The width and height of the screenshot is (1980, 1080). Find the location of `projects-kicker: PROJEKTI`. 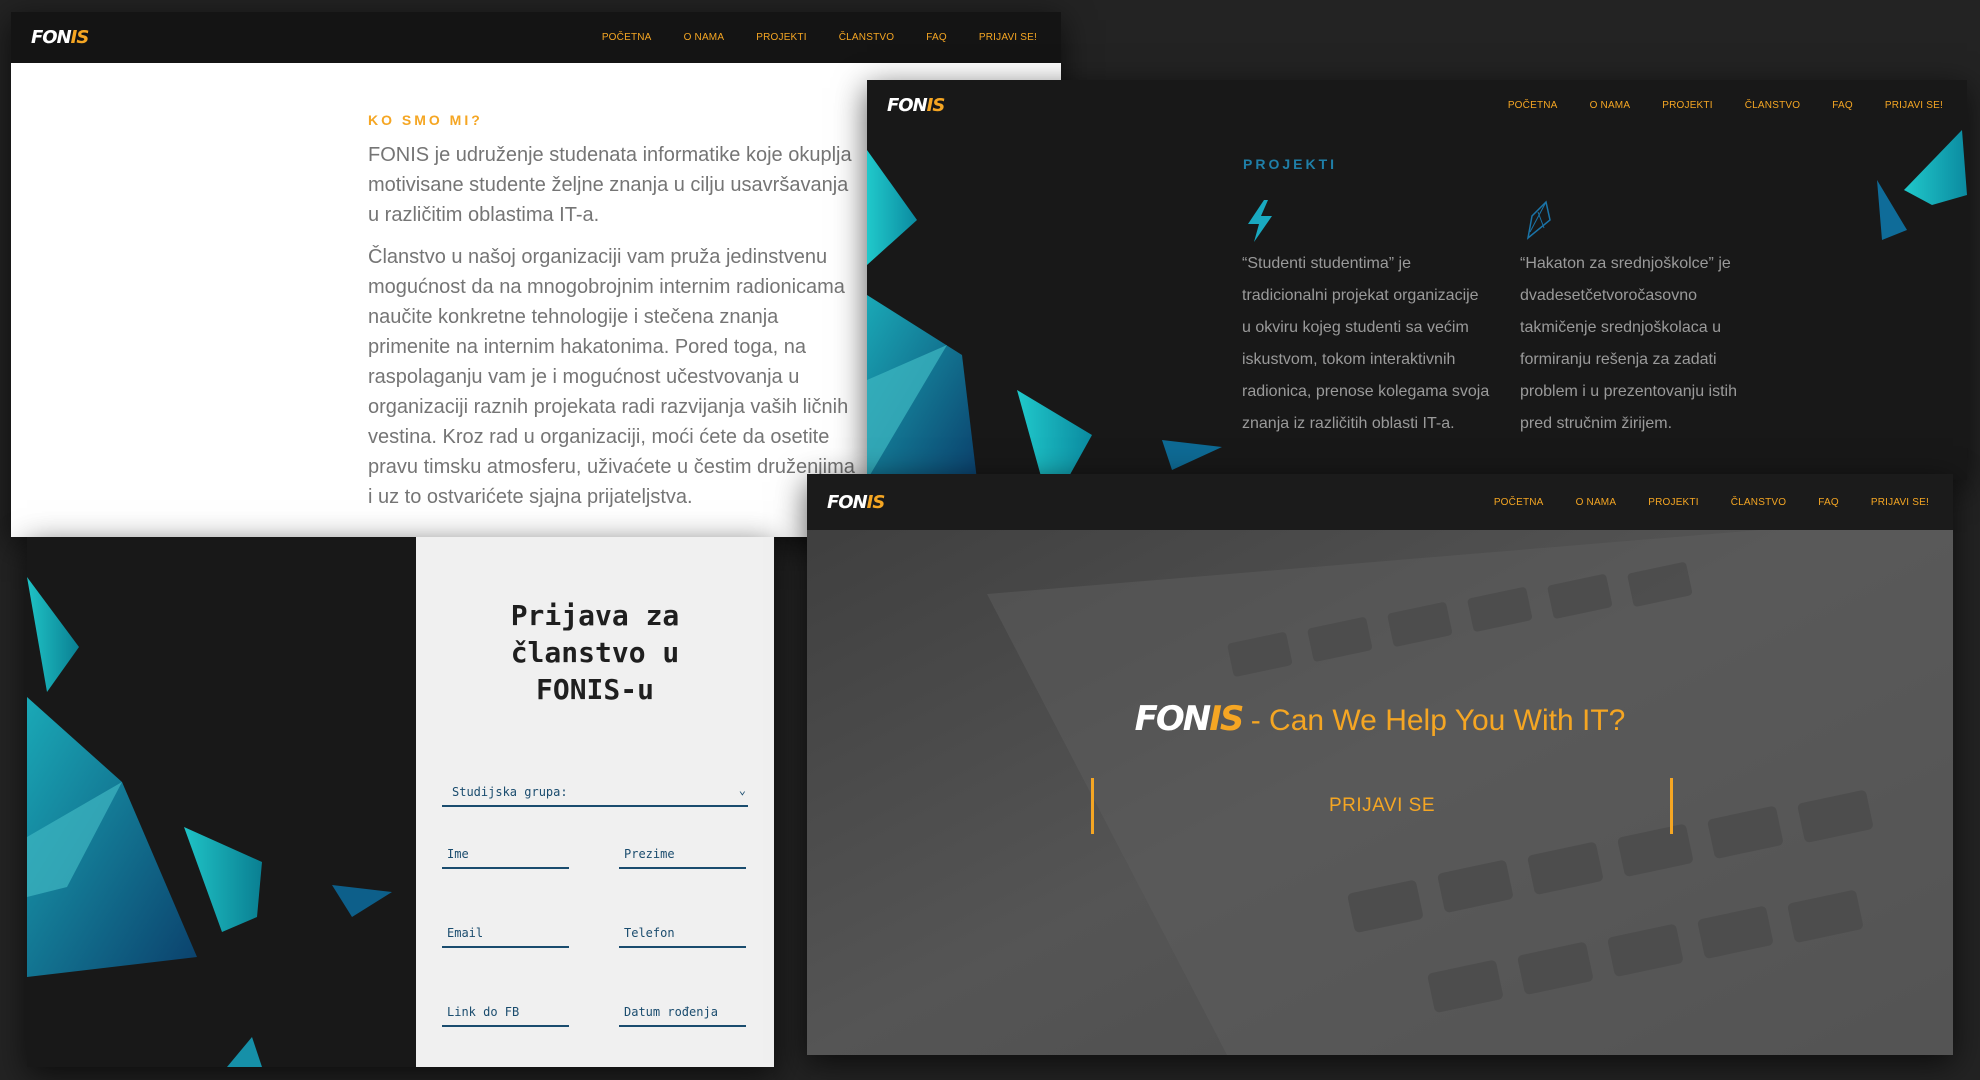

projects-kicker: PROJEKTI is located at coordinates (1290, 164).